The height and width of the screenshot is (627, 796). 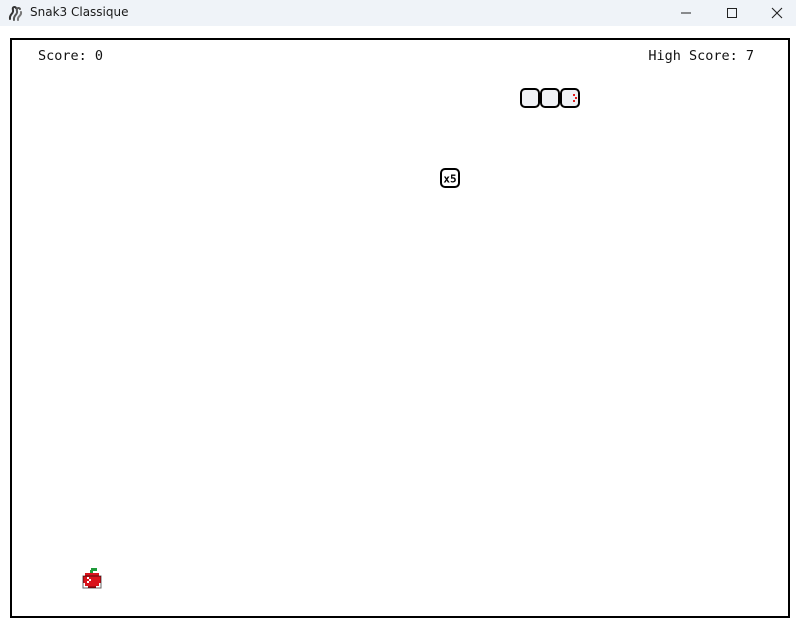 I want to click on close-icon, so click(x=777, y=13).